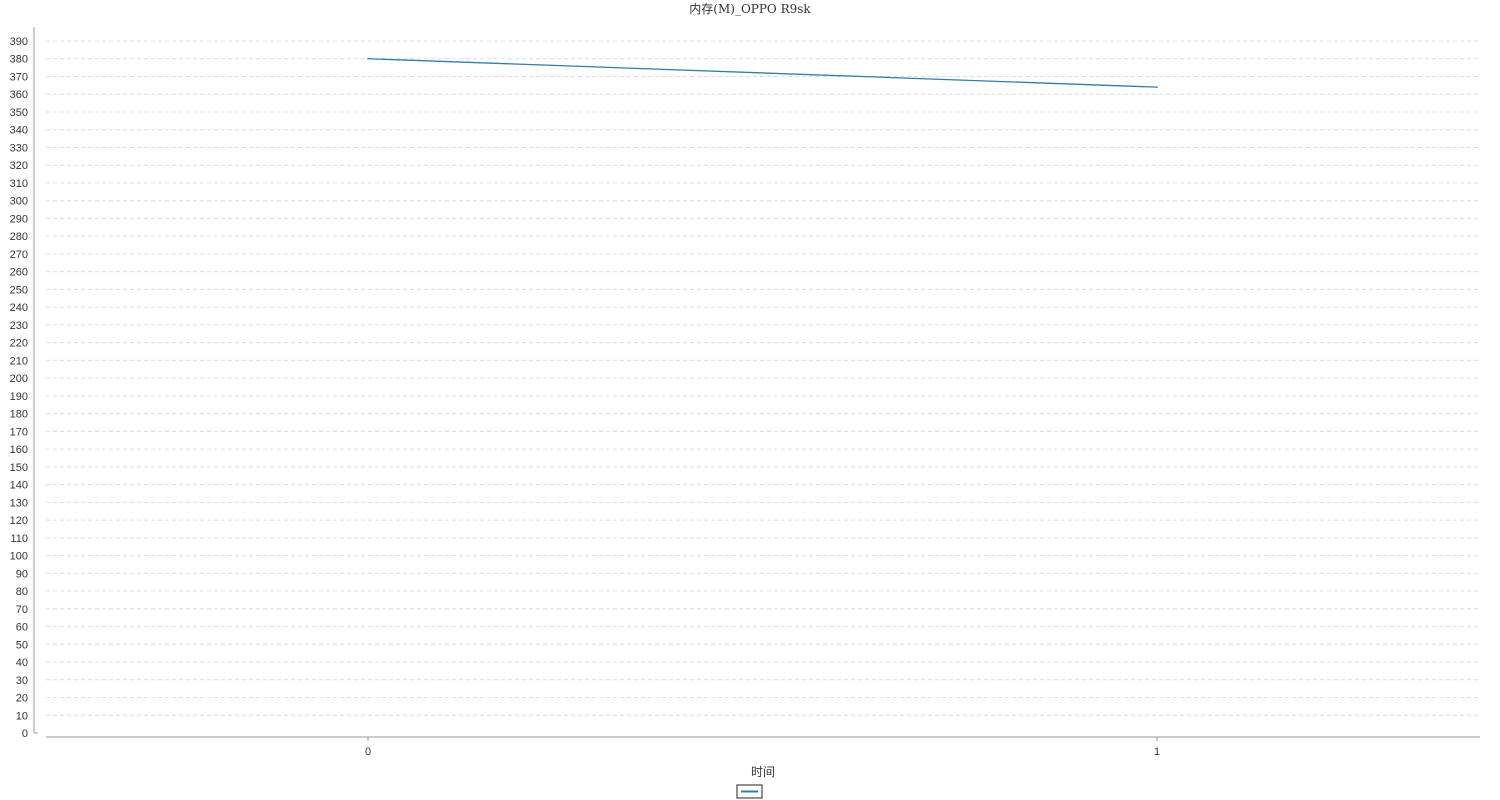 The height and width of the screenshot is (800, 1500). Describe the element at coordinates (19, 202) in the screenshot. I see `y-tick-label: 300` at that location.